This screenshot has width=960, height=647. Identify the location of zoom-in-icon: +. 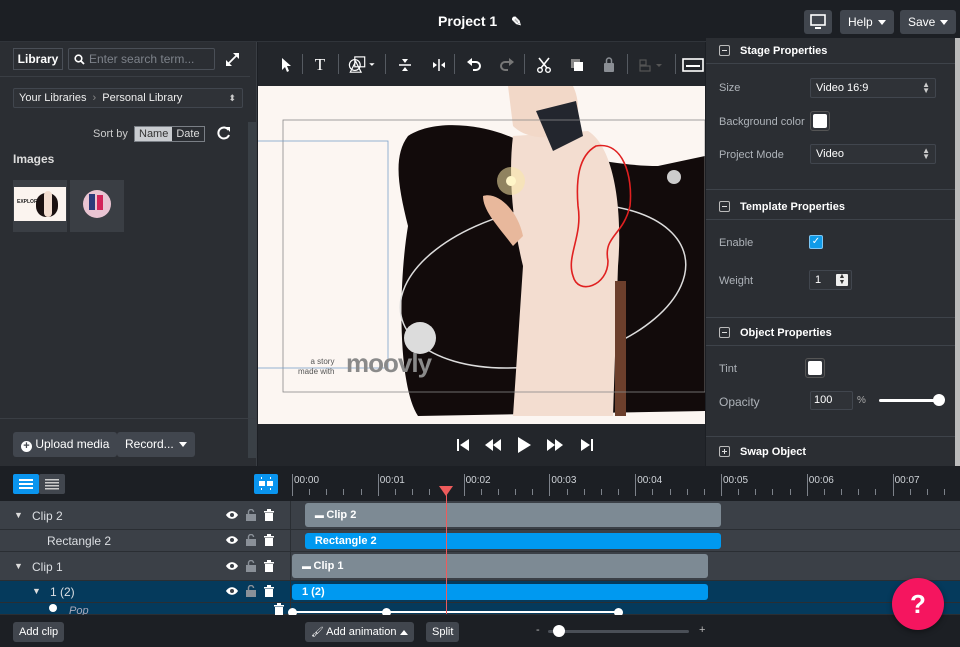
(702, 630).